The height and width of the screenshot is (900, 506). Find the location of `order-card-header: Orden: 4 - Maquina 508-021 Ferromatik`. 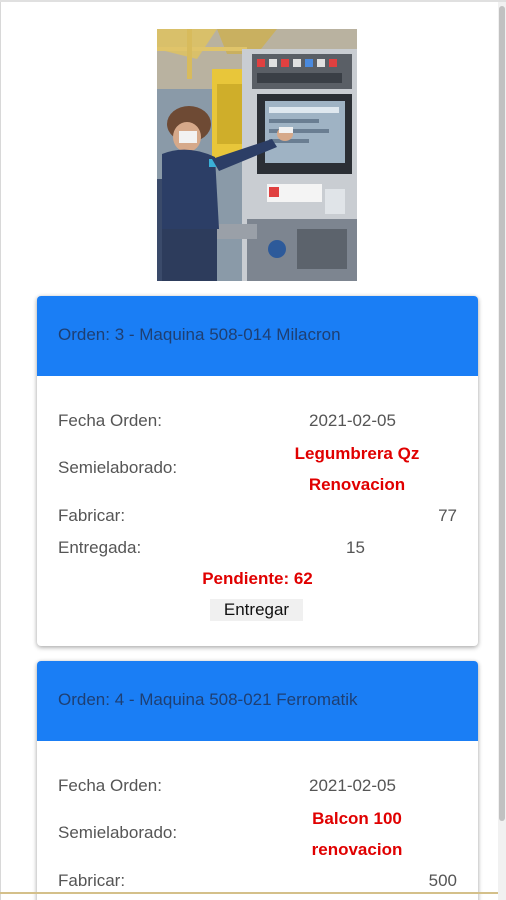

order-card-header: Orden: 4 - Maquina 508-021 Ferromatik is located at coordinates (257, 701).